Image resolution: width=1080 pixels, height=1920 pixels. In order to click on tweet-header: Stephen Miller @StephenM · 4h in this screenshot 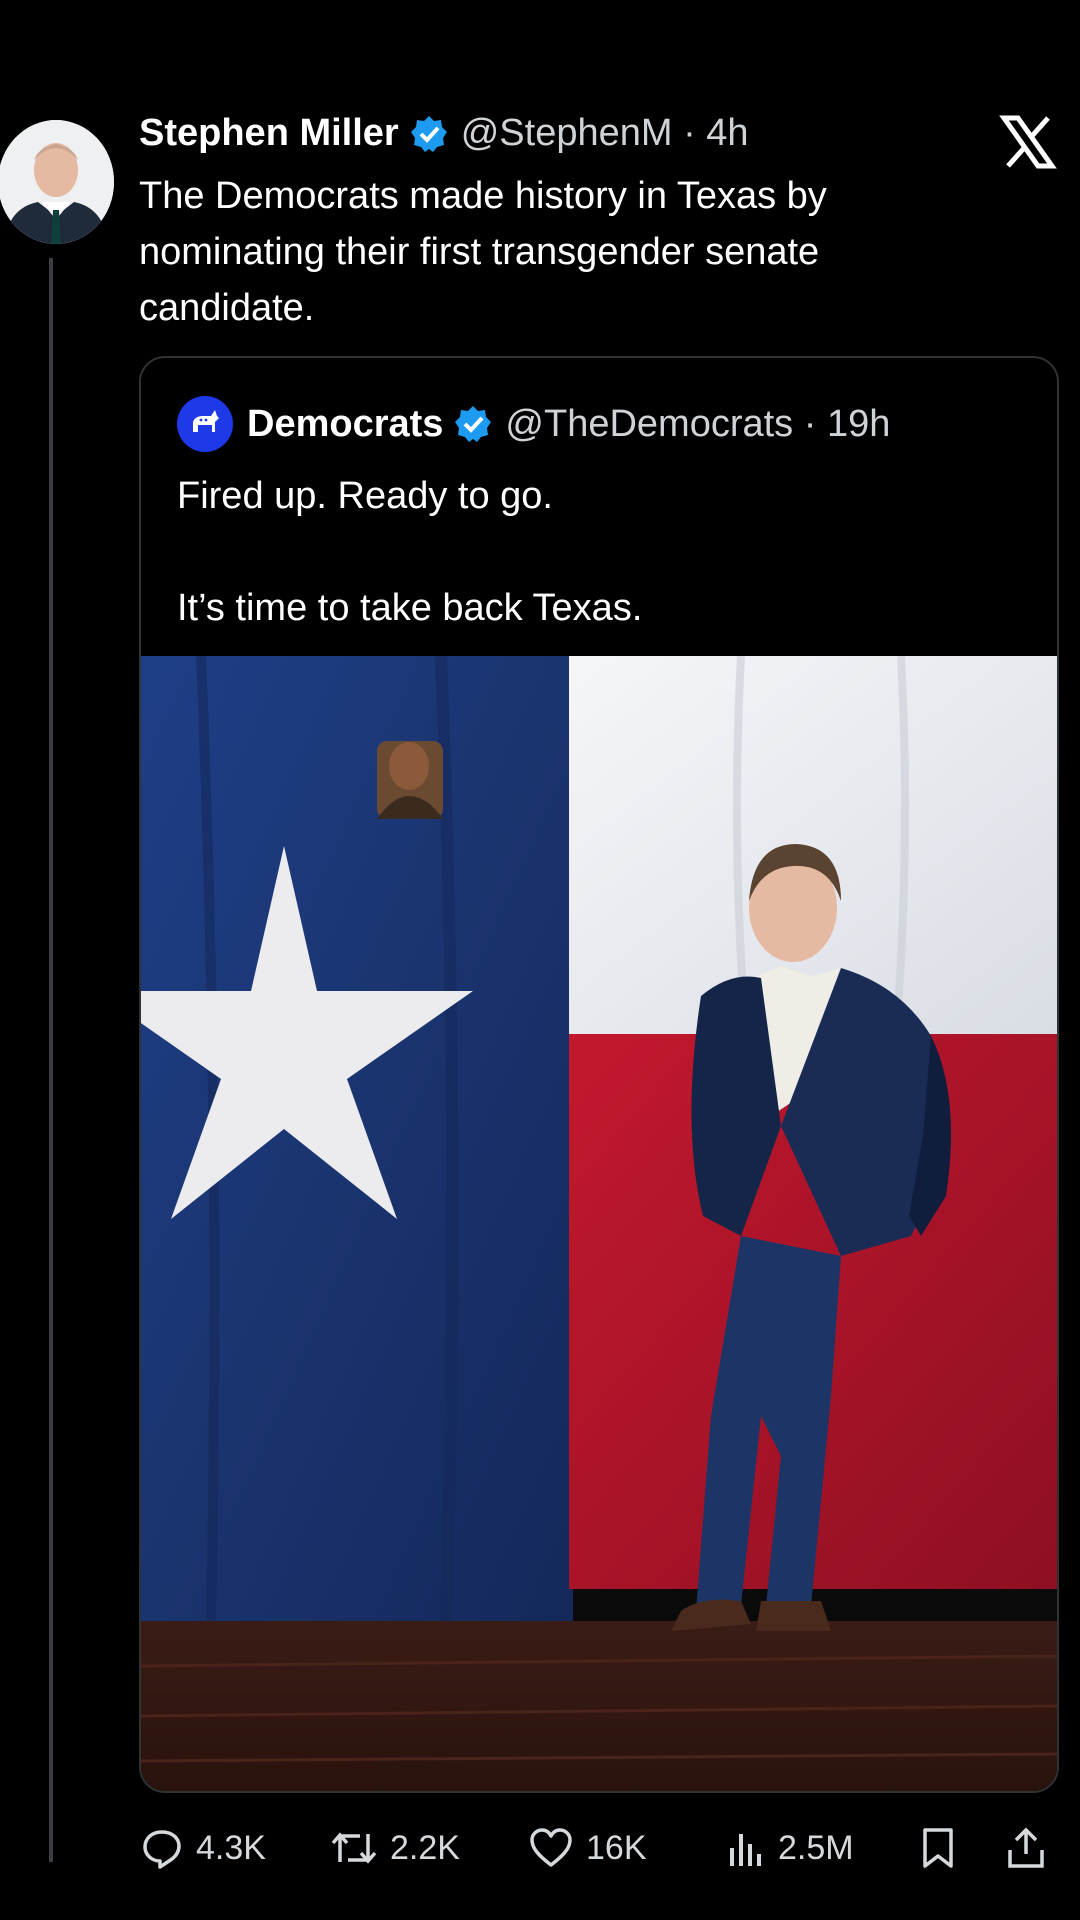, I will do `click(444, 133)`.